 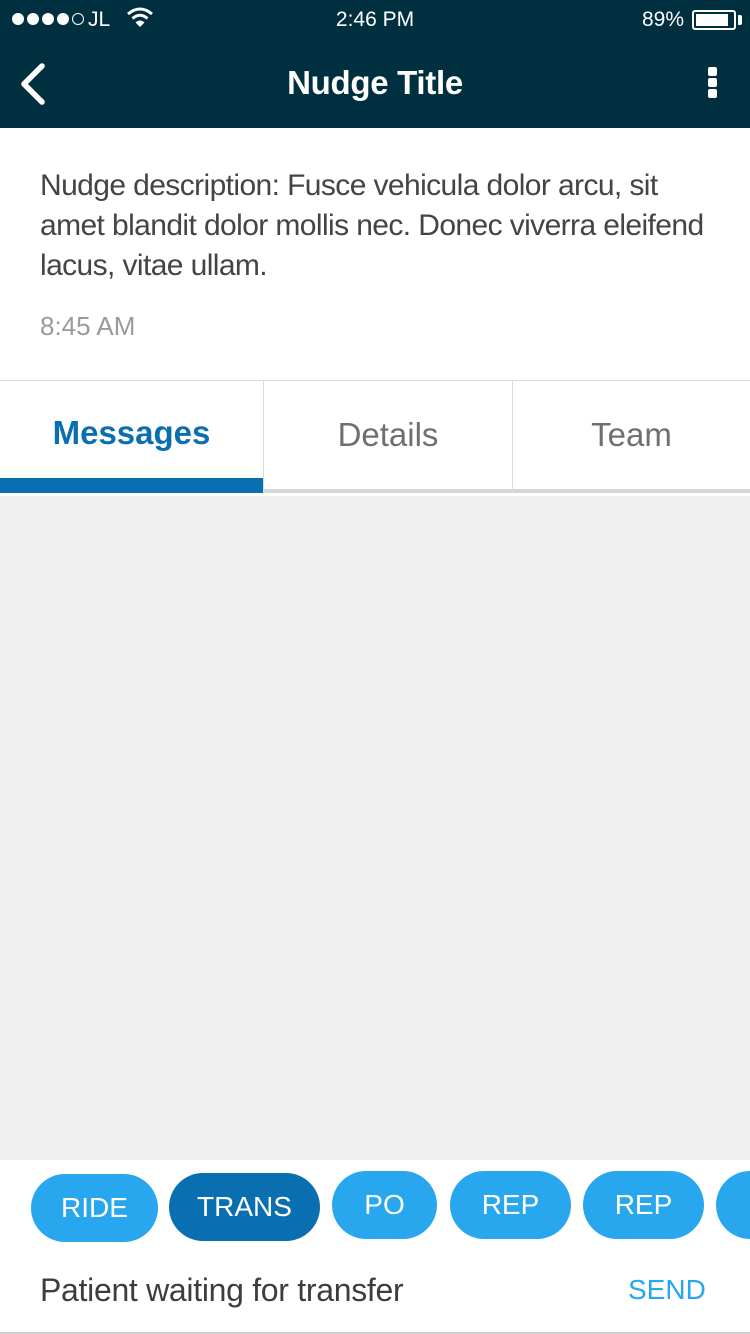 I want to click on tab-messages-label: Messages, so click(x=131, y=432).